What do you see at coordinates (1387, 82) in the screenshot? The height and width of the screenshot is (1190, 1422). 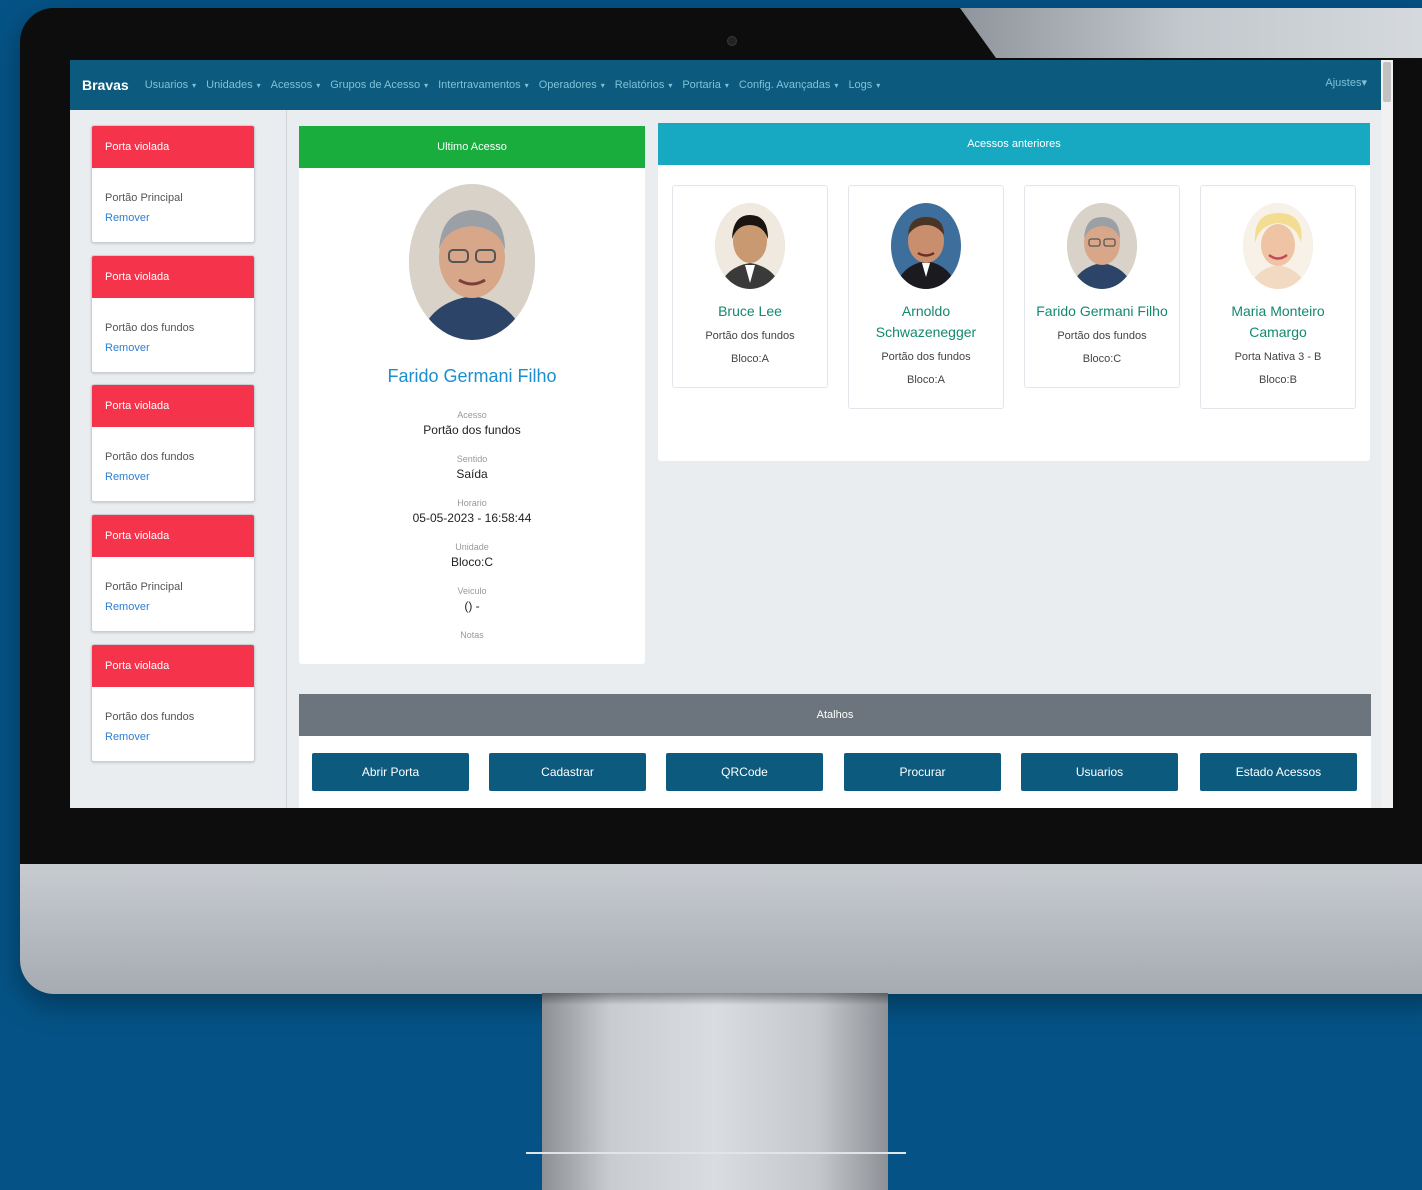 I see `scrollbar-thumb` at bounding box center [1387, 82].